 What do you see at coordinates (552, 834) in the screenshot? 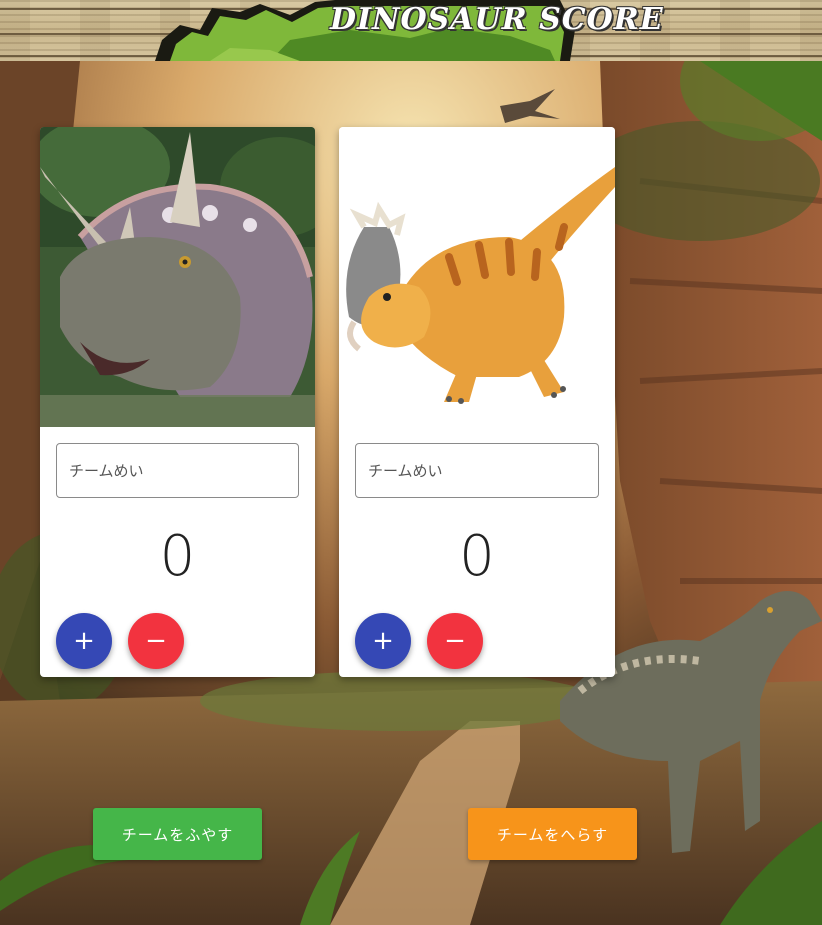
I see `remove-team-button: チームをへらす` at bounding box center [552, 834].